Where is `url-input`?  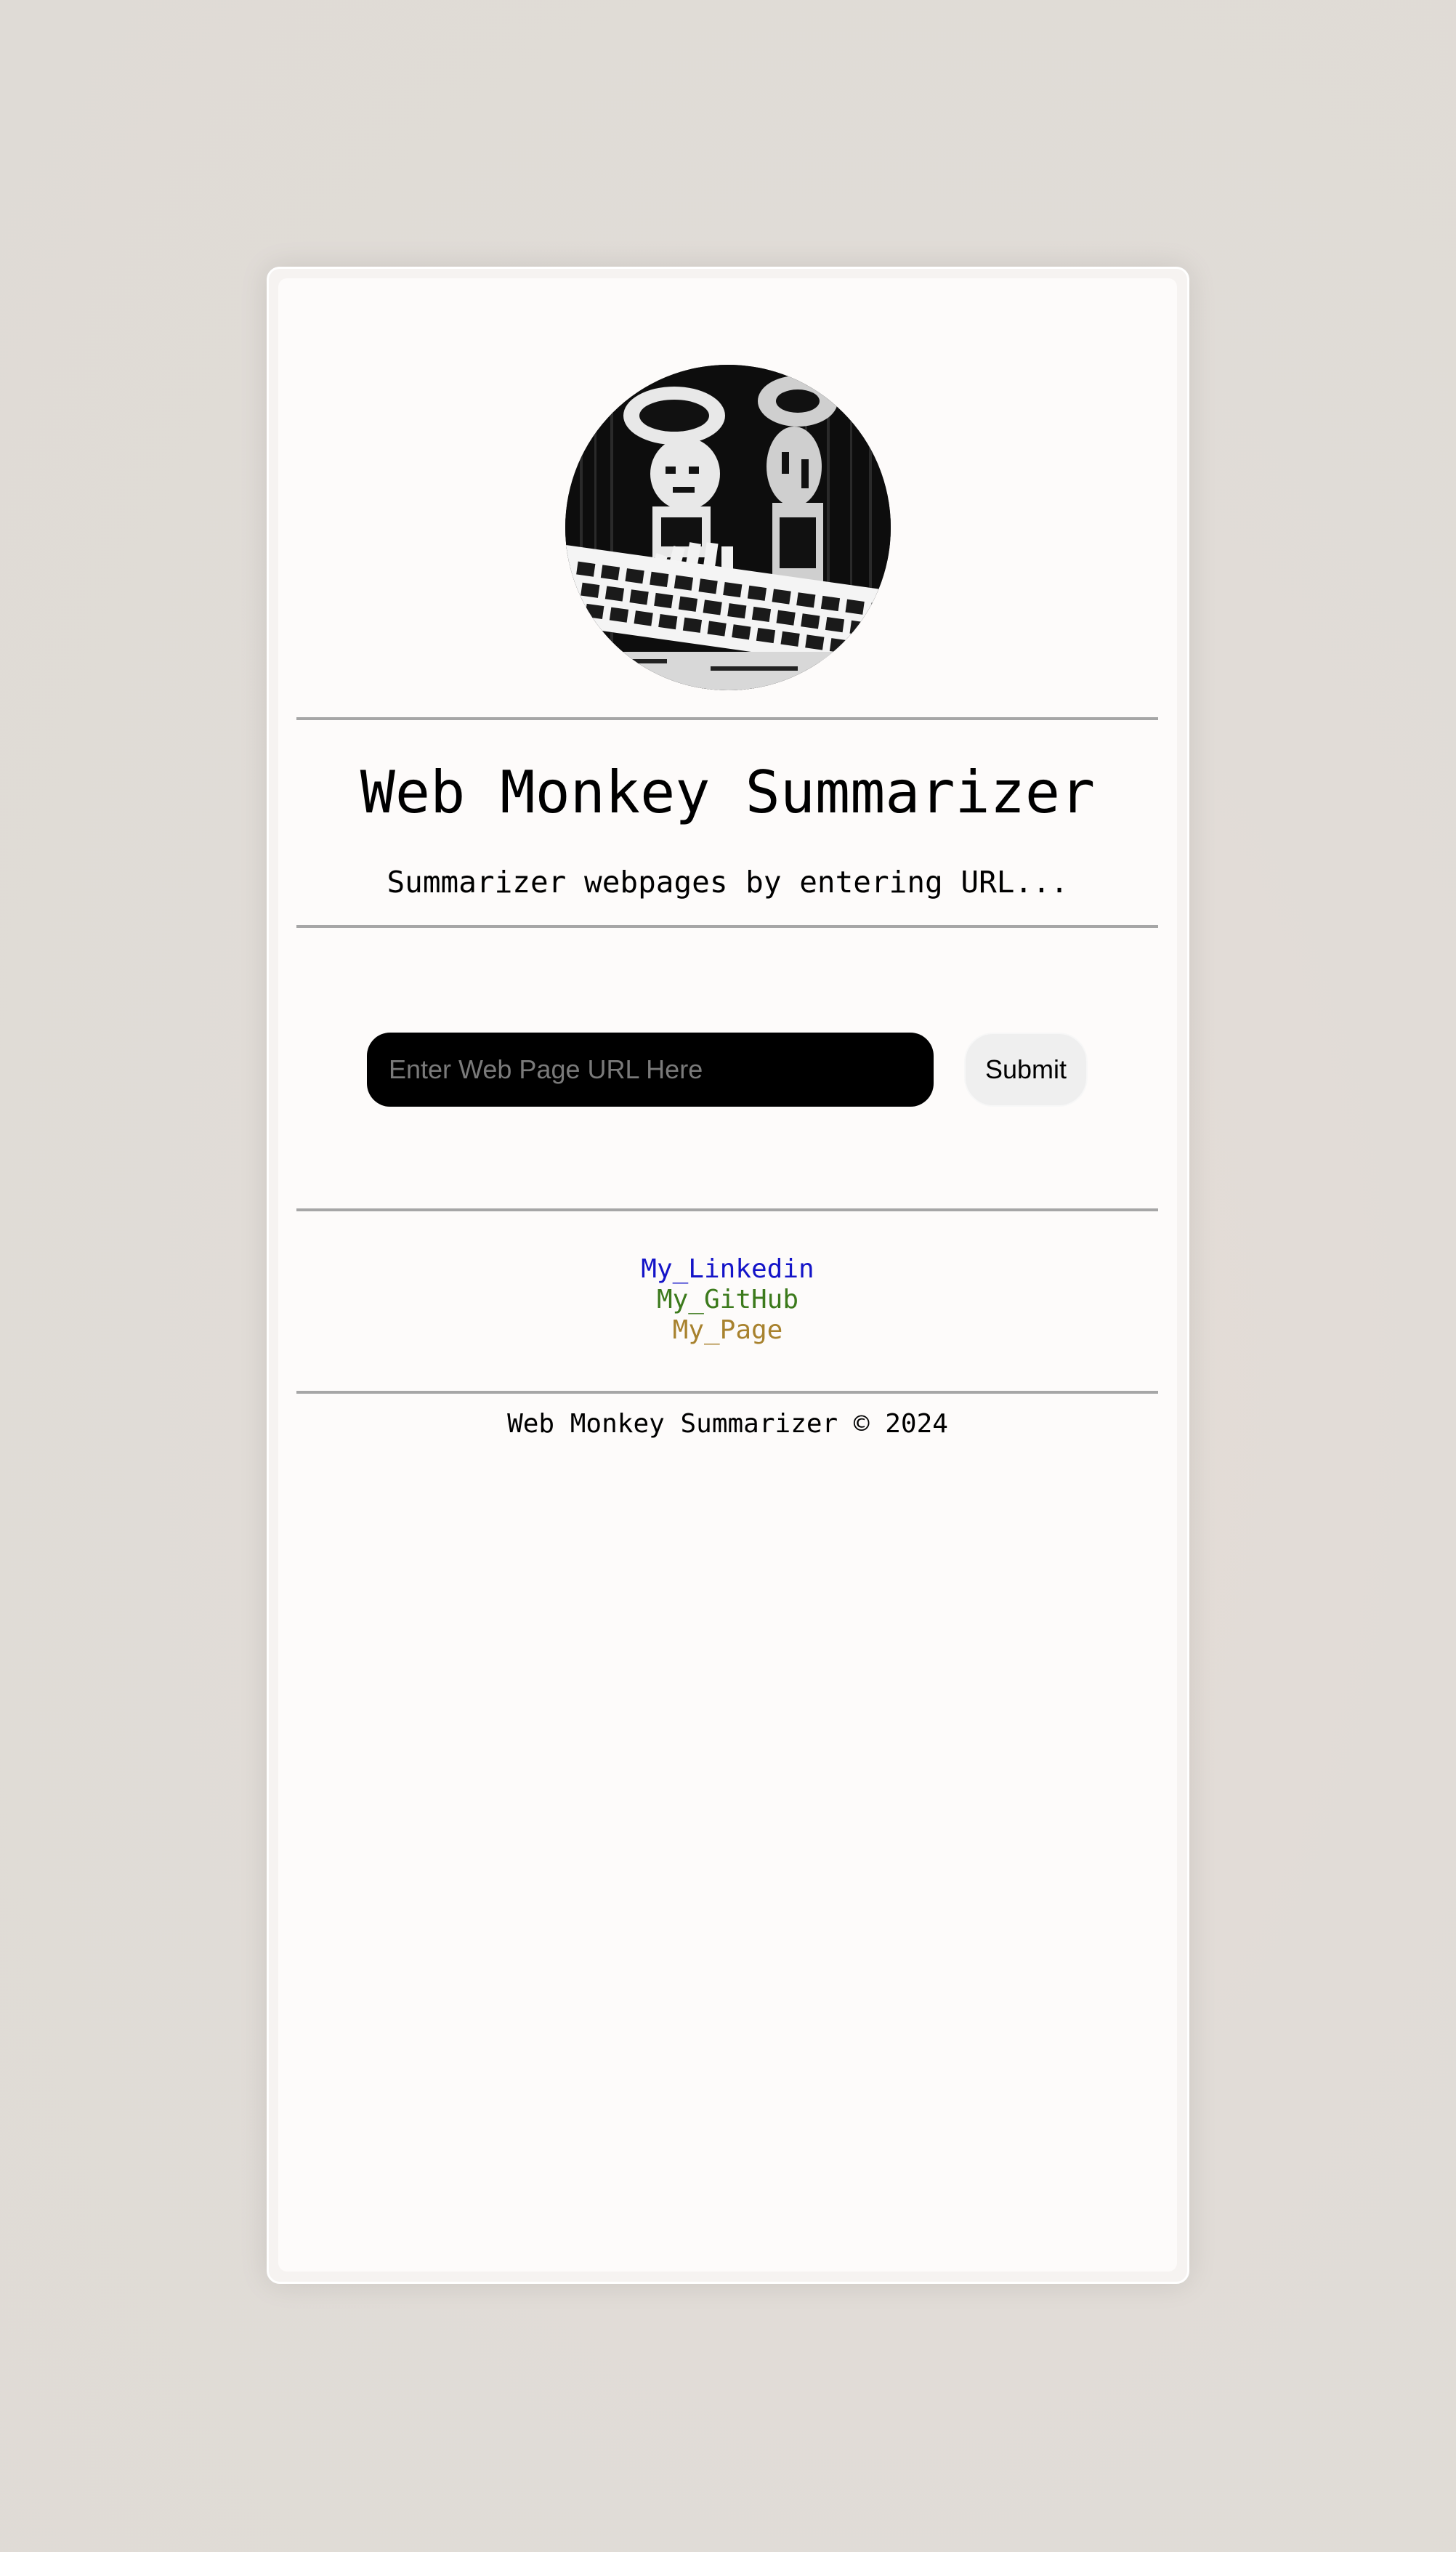 url-input is located at coordinates (650, 1070).